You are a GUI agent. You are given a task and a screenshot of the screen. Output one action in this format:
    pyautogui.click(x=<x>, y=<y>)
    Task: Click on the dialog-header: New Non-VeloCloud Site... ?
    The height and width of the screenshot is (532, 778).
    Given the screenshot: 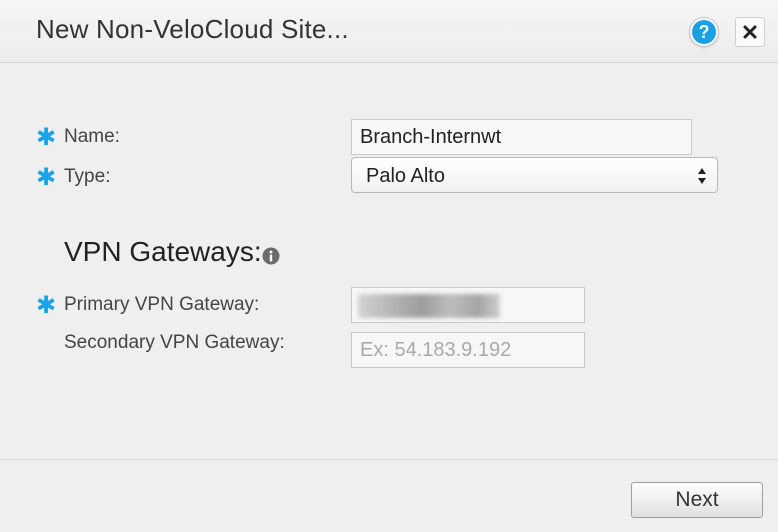 What is the action you would take?
    pyautogui.click(x=389, y=31)
    